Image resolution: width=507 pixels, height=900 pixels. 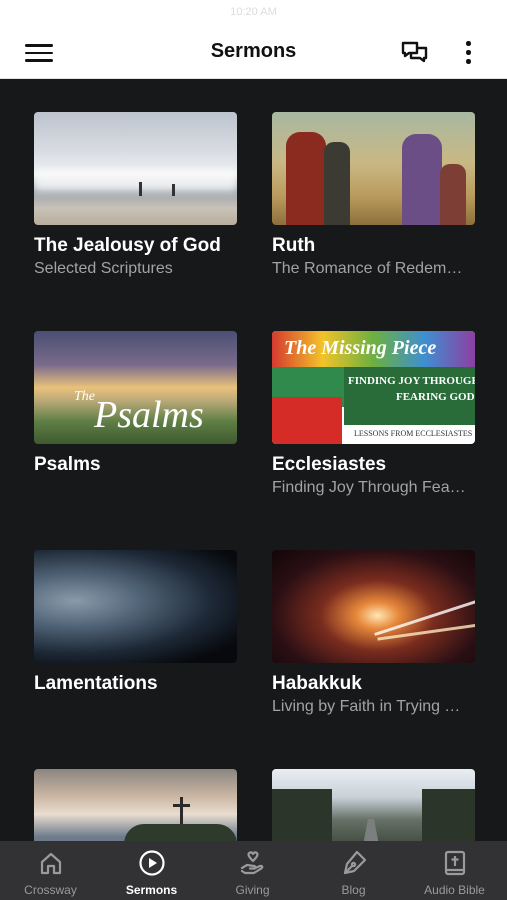 What do you see at coordinates (369, 268) in the screenshot?
I see `sermon-subtitle: The Romance of Redemption` at bounding box center [369, 268].